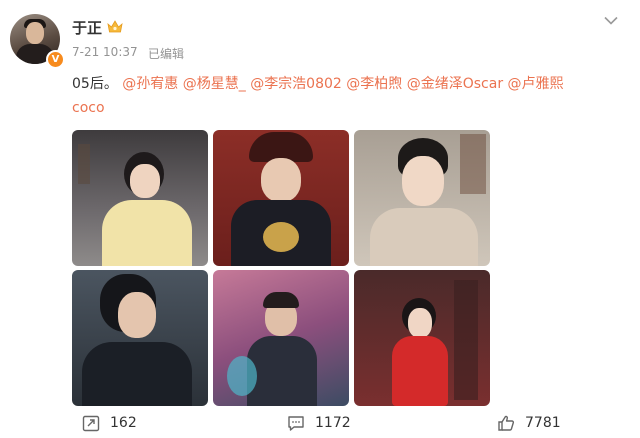  Describe the element at coordinates (543, 423) in the screenshot. I see `like-count: 7781` at that location.